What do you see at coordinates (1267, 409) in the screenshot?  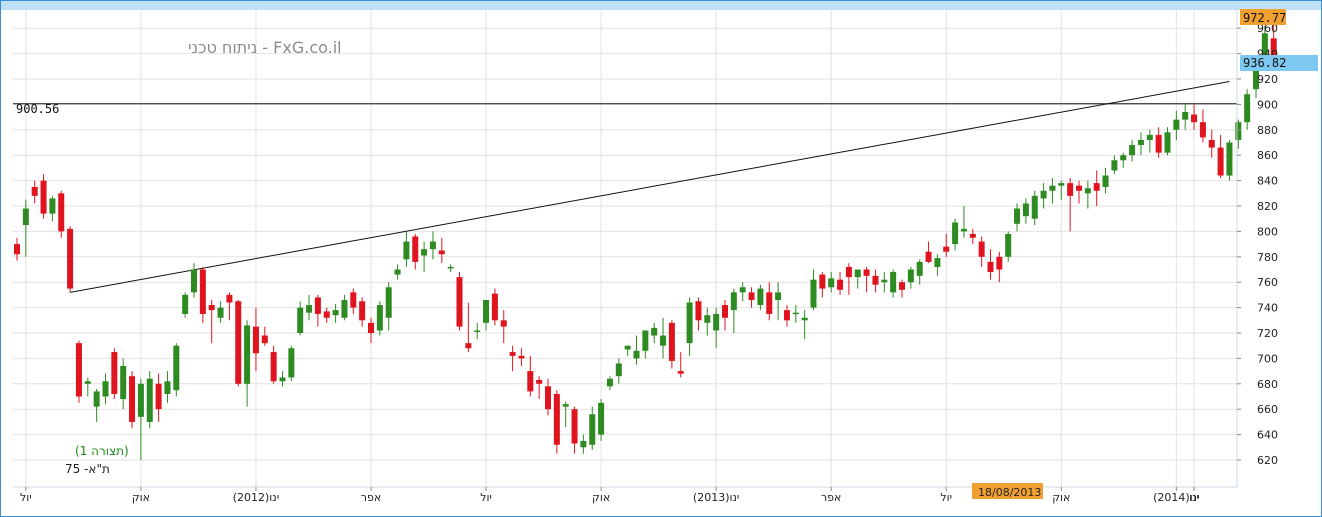 I see `y-tick-label-2: 660` at bounding box center [1267, 409].